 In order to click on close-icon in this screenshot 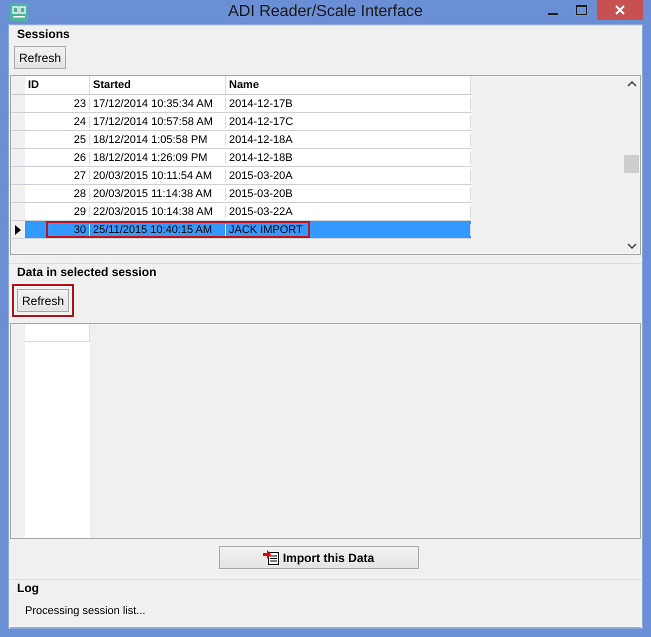, I will do `click(620, 10)`.